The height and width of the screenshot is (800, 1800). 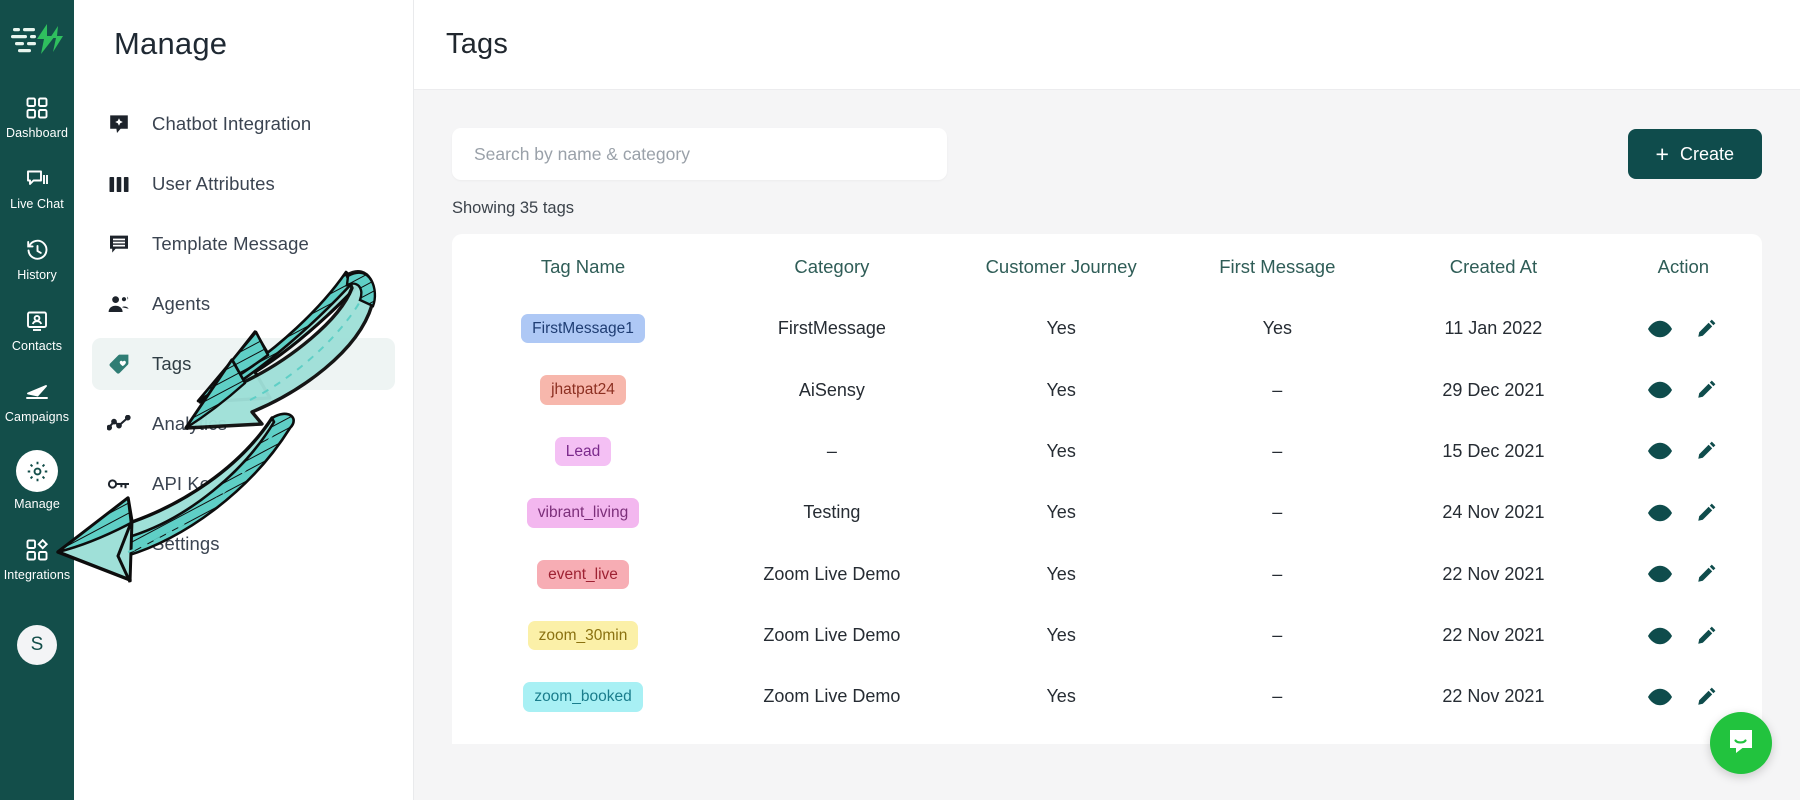 I want to click on rail-label-dashboard: Dashboard, so click(x=37, y=133).